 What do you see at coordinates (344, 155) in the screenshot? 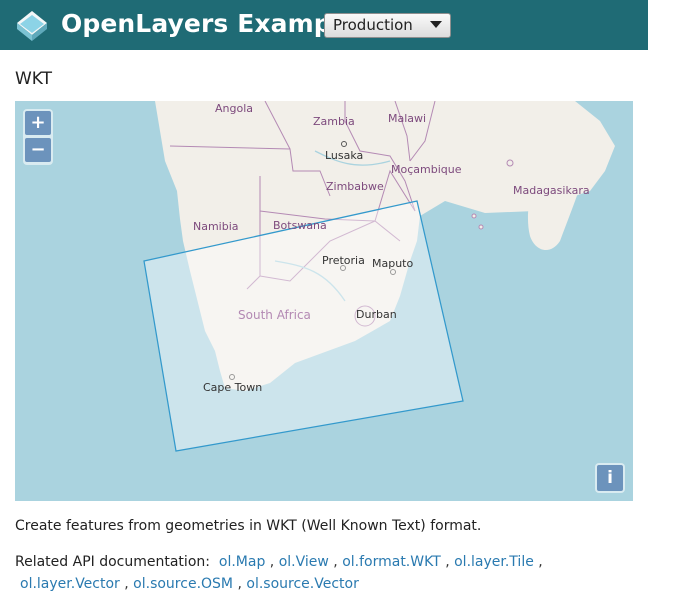
I see `map-label-lusaka: Lusaka` at bounding box center [344, 155].